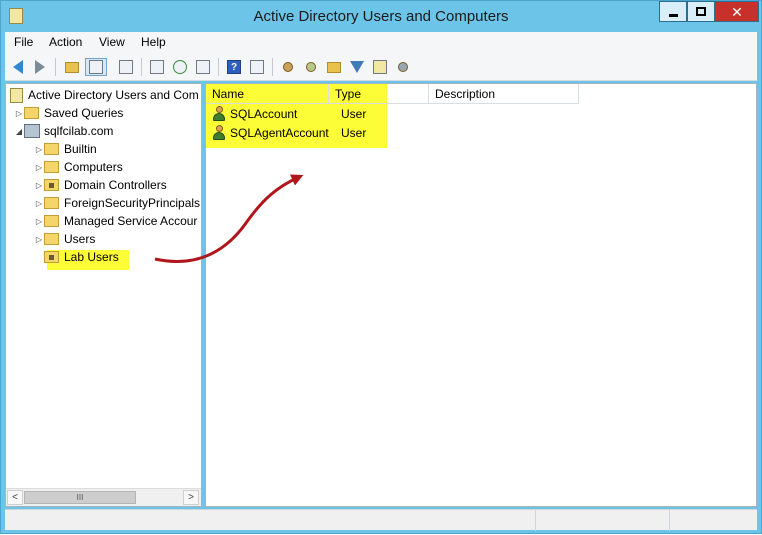 The height and width of the screenshot is (535, 762). Describe the element at coordinates (381, 520) in the screenshot. I see `status-bar` at that location.